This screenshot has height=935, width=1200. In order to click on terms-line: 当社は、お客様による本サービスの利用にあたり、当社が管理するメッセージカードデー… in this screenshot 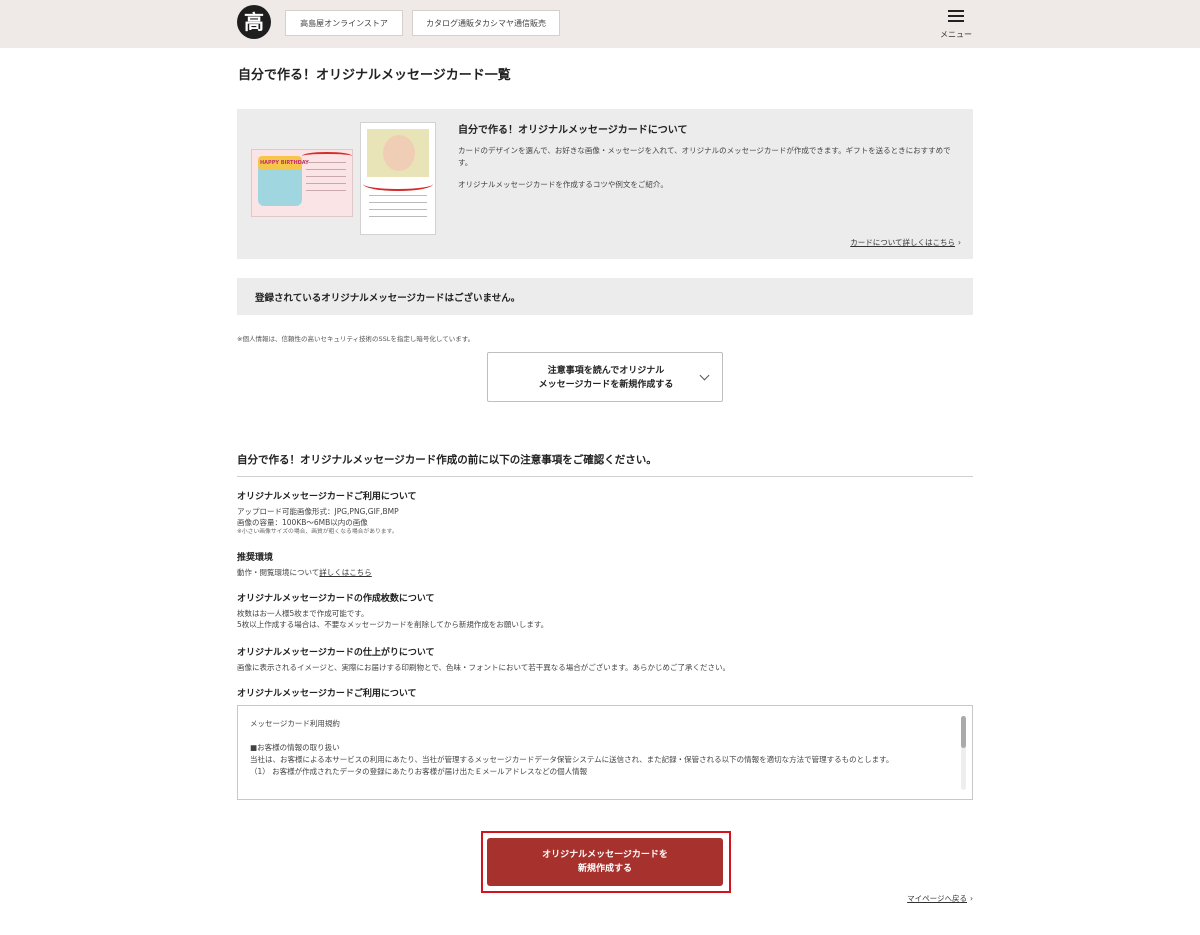, I will do `click(572, 759)`.